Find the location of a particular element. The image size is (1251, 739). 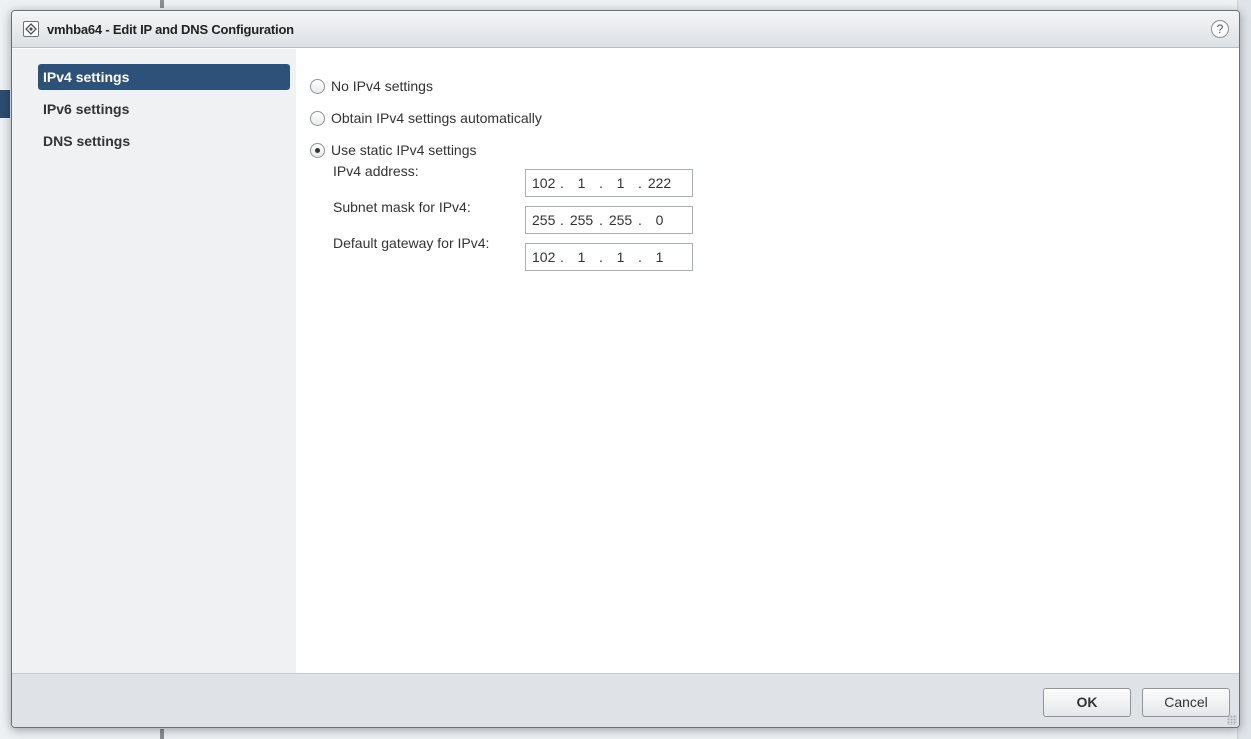

help-icon: ? is located at coordinates (1220, 29).